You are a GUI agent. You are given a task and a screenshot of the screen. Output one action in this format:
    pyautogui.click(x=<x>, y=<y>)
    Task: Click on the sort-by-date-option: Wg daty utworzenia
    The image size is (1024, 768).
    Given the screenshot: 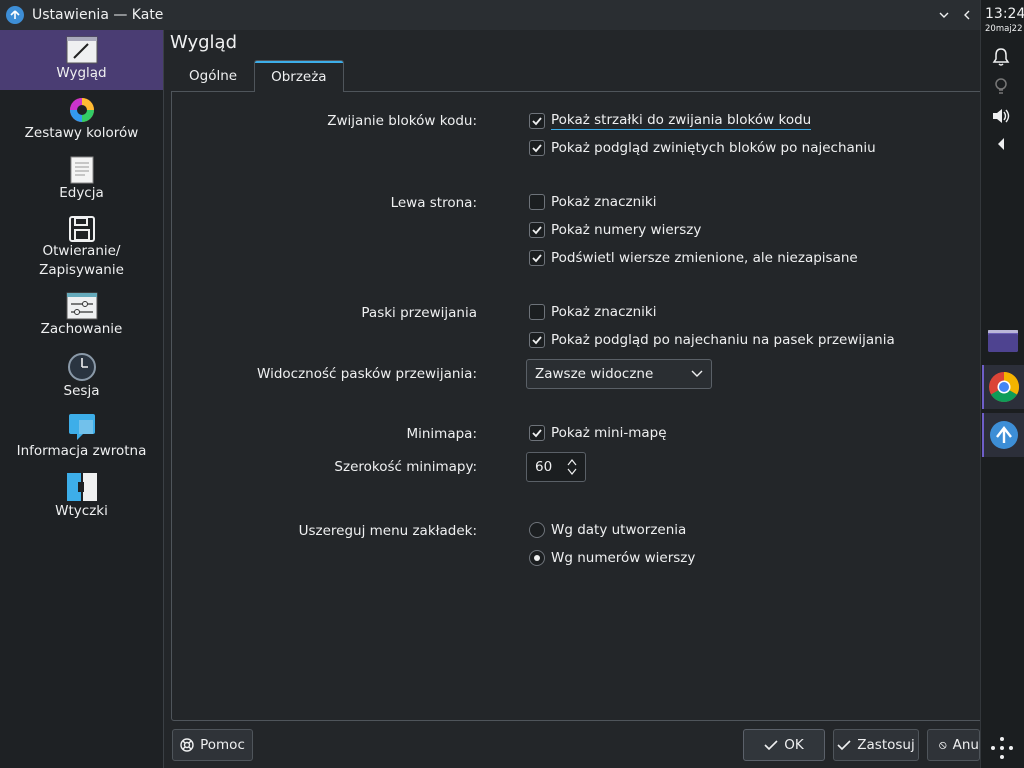 What is the action you would take?
    pyautogui.click(x=607, y=530)
    